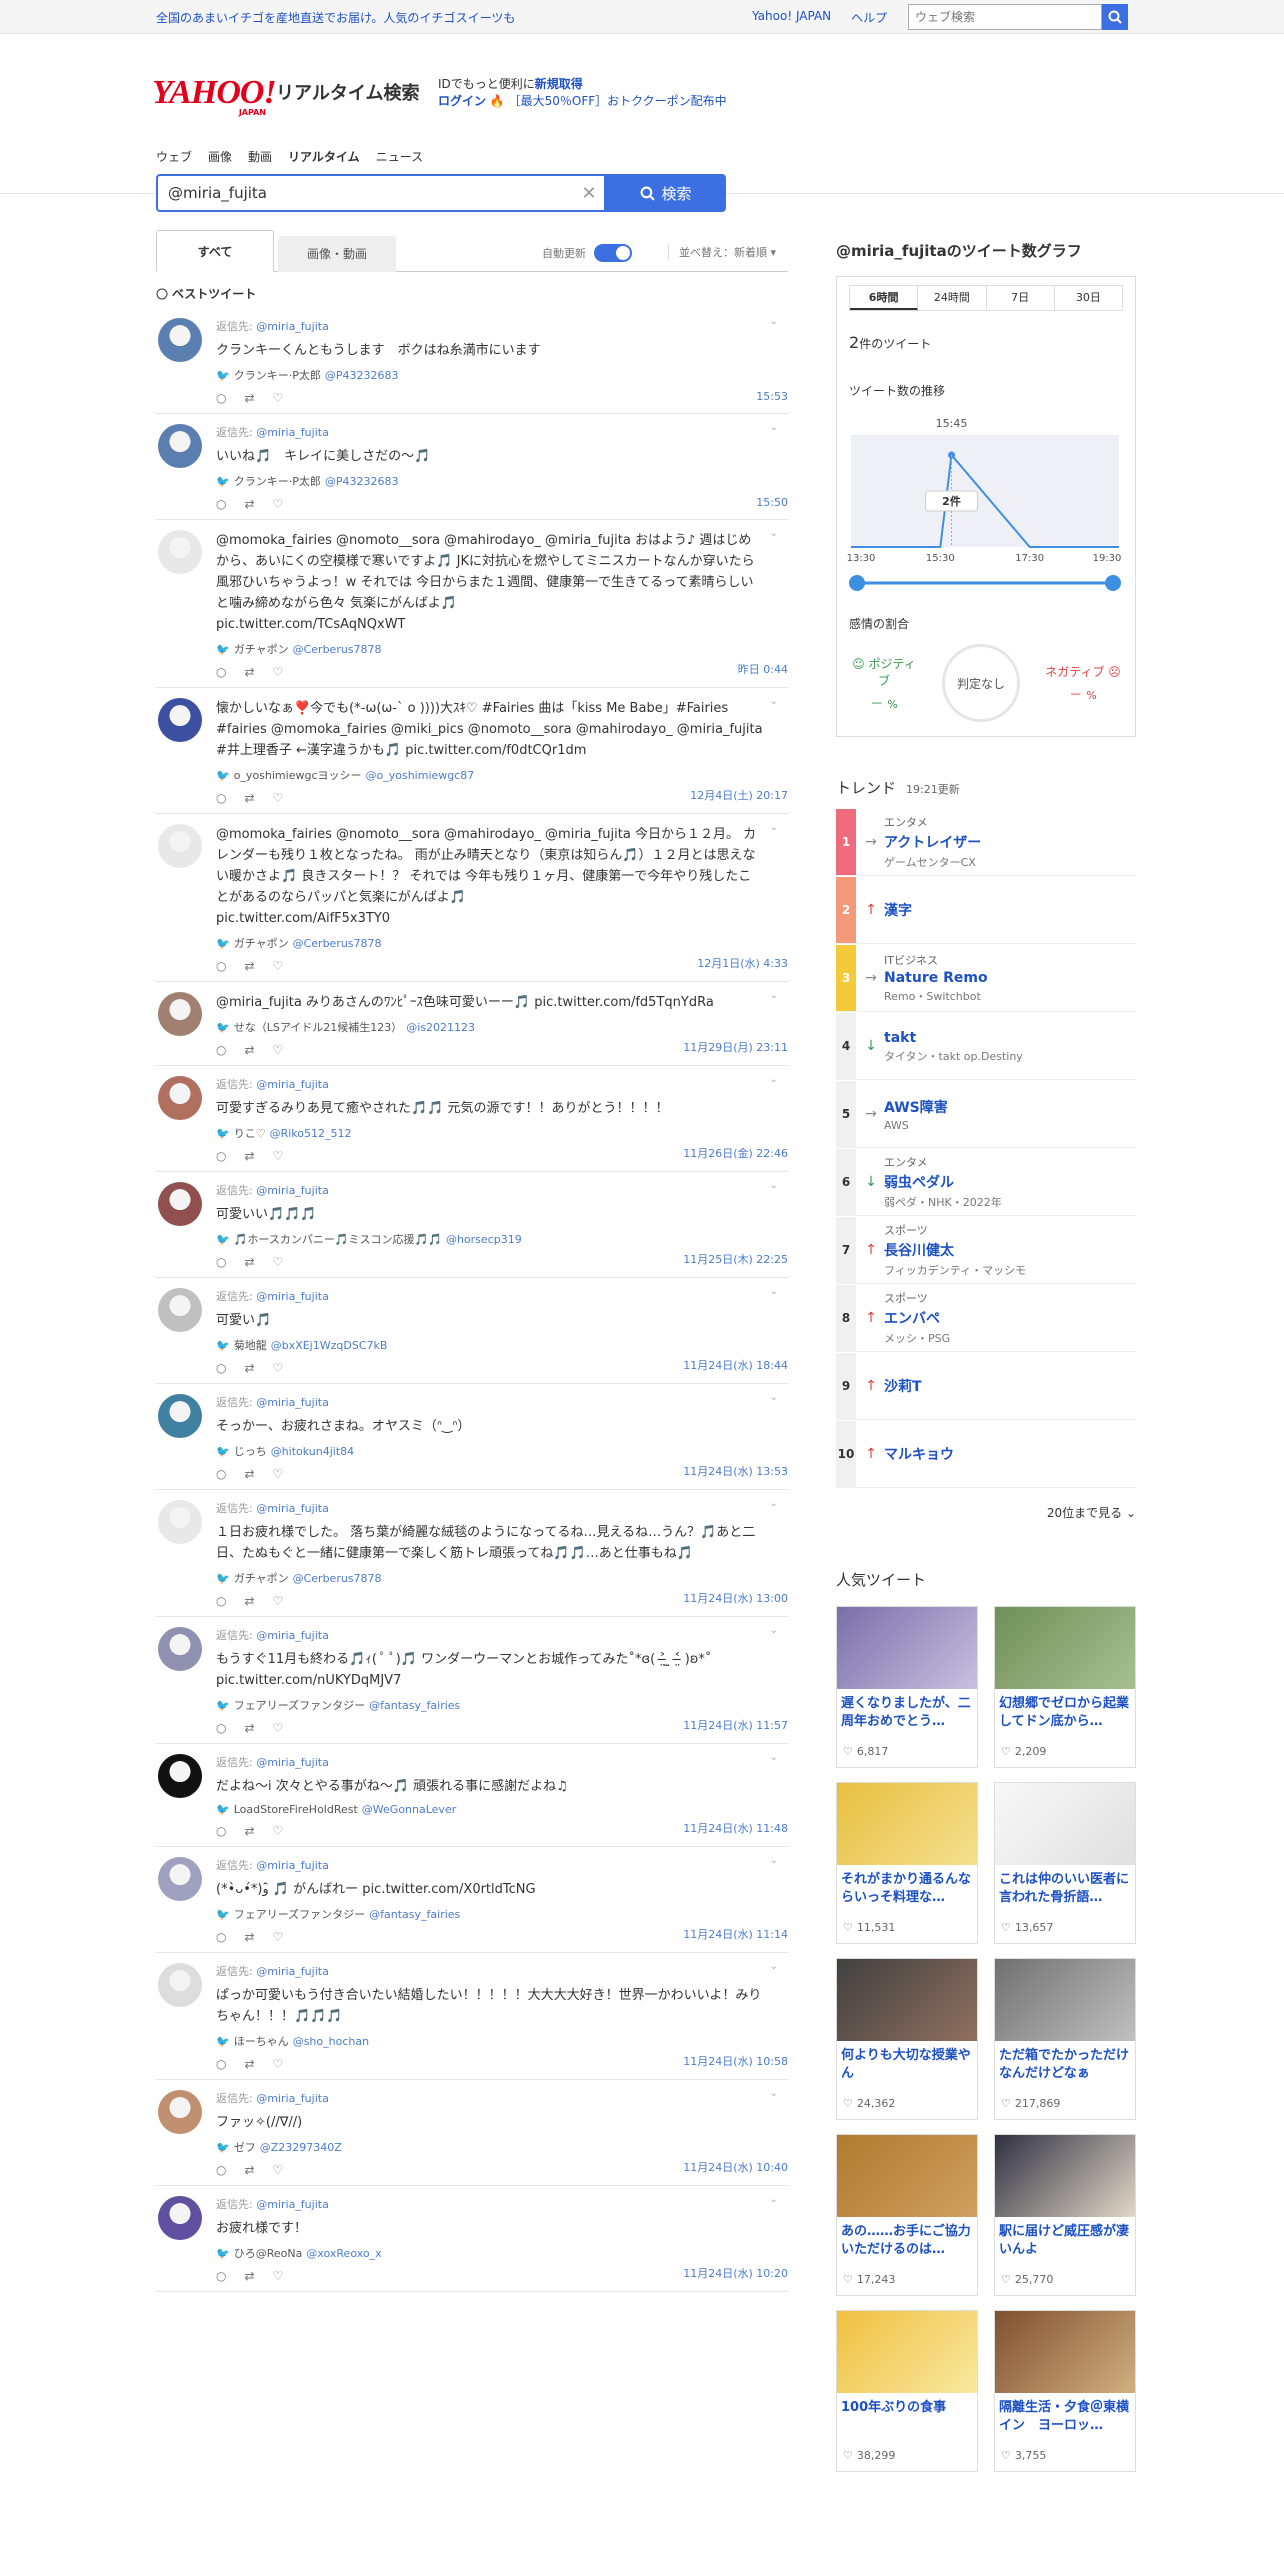 This screenshot has width=1284, height=2568. Describe the element at coordinates (735, 1598) in the screenshot. I see `tweet-time: 11月24日(水) 13:00` at that location.